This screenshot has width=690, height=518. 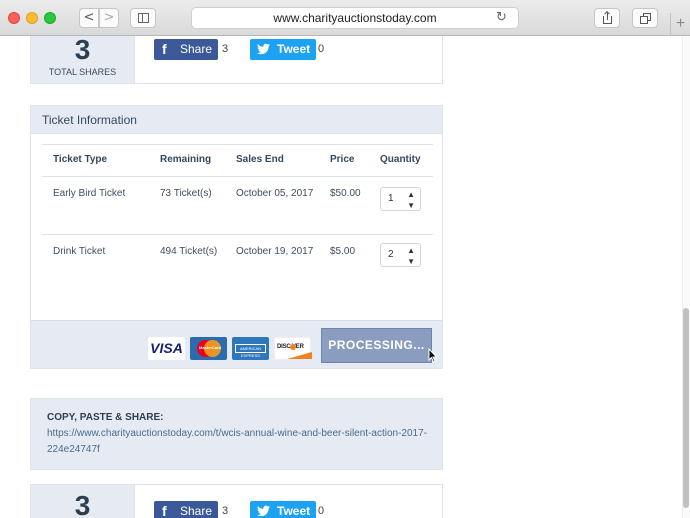 I want to click on minimize-window-button, so click(x=32, y=18).